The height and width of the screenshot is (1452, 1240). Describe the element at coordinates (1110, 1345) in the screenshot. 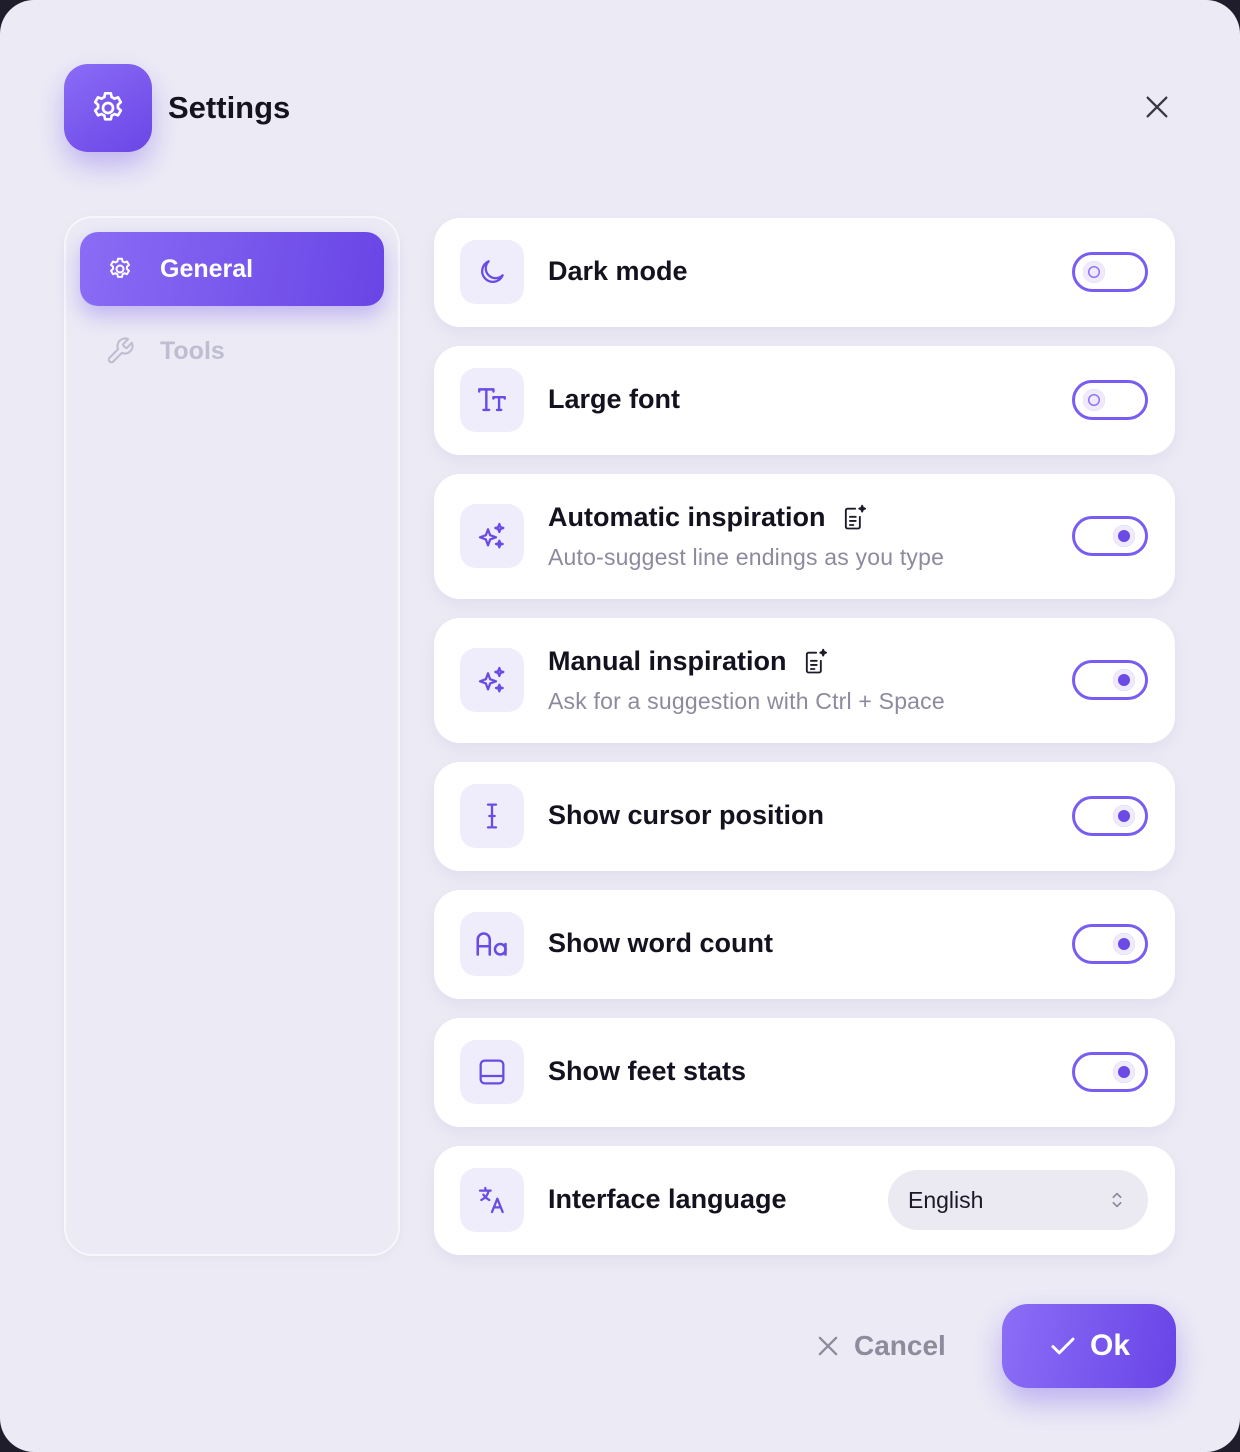

I see `ok-label: Ok` at that location.